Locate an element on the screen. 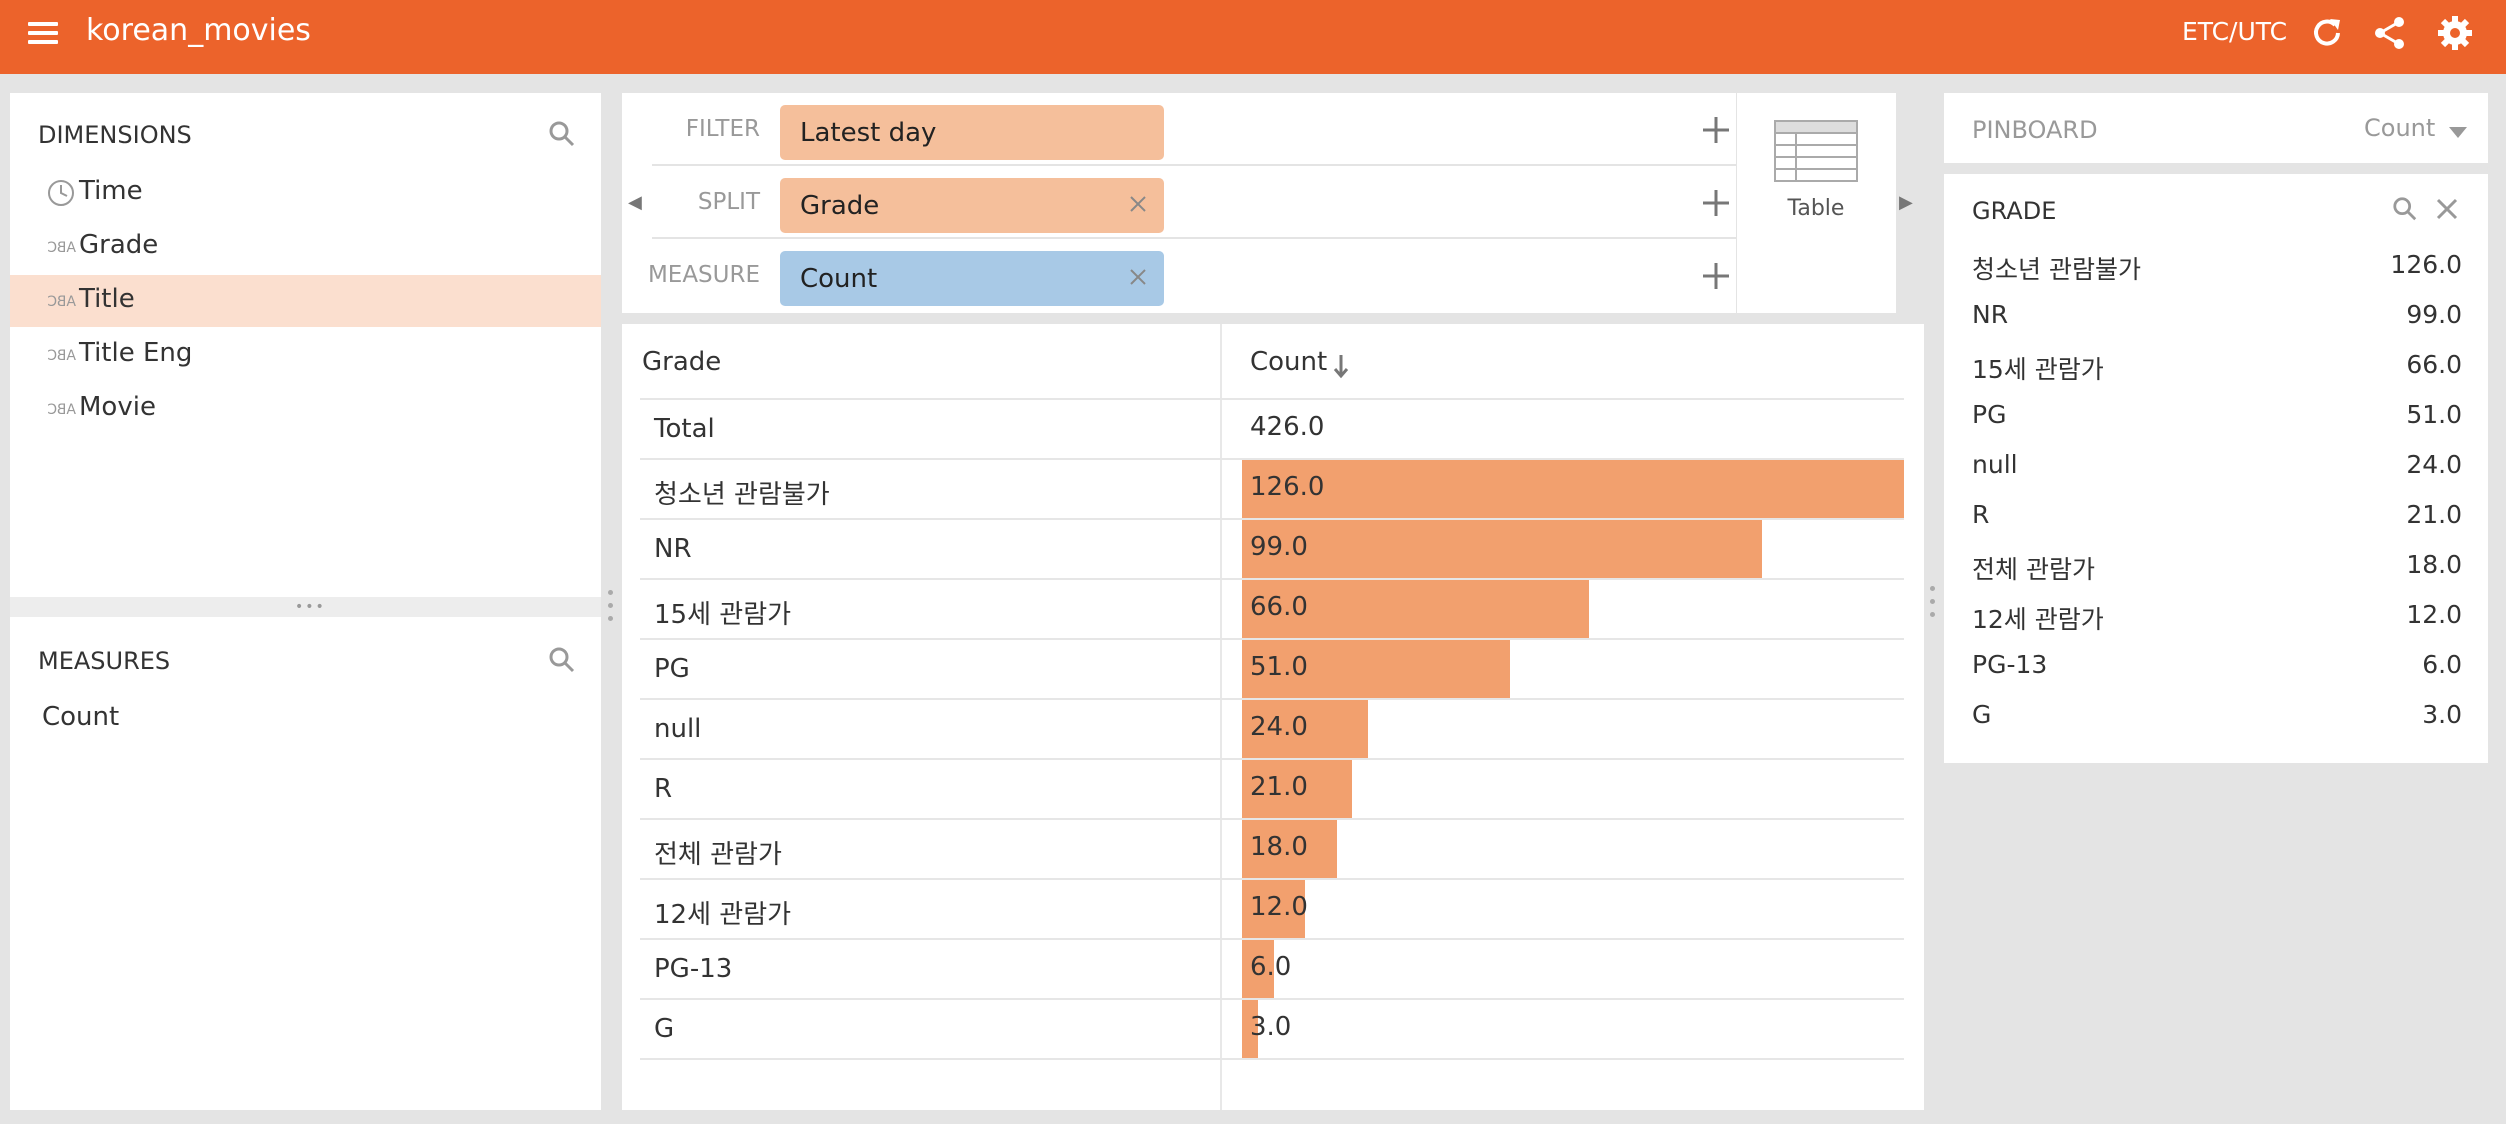  remove-measure-icon is located at coordinates (1138, 277).